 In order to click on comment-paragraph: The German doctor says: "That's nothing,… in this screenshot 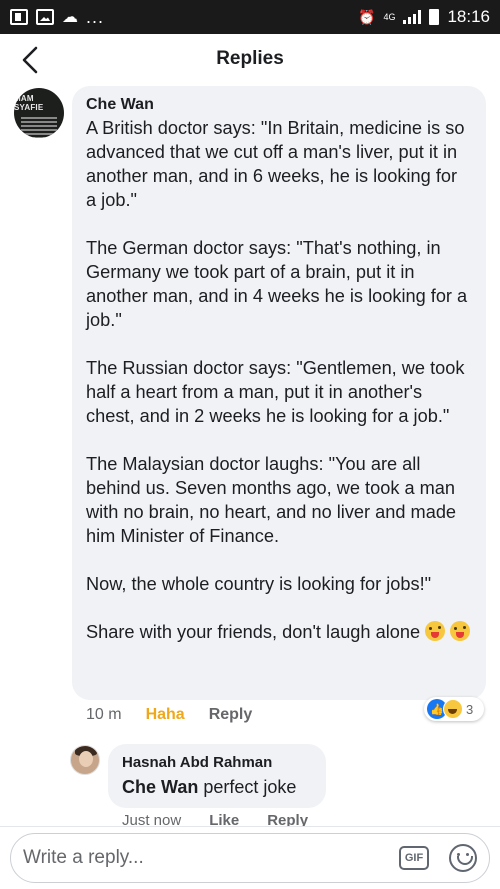, I will do `click(277, 284)`.